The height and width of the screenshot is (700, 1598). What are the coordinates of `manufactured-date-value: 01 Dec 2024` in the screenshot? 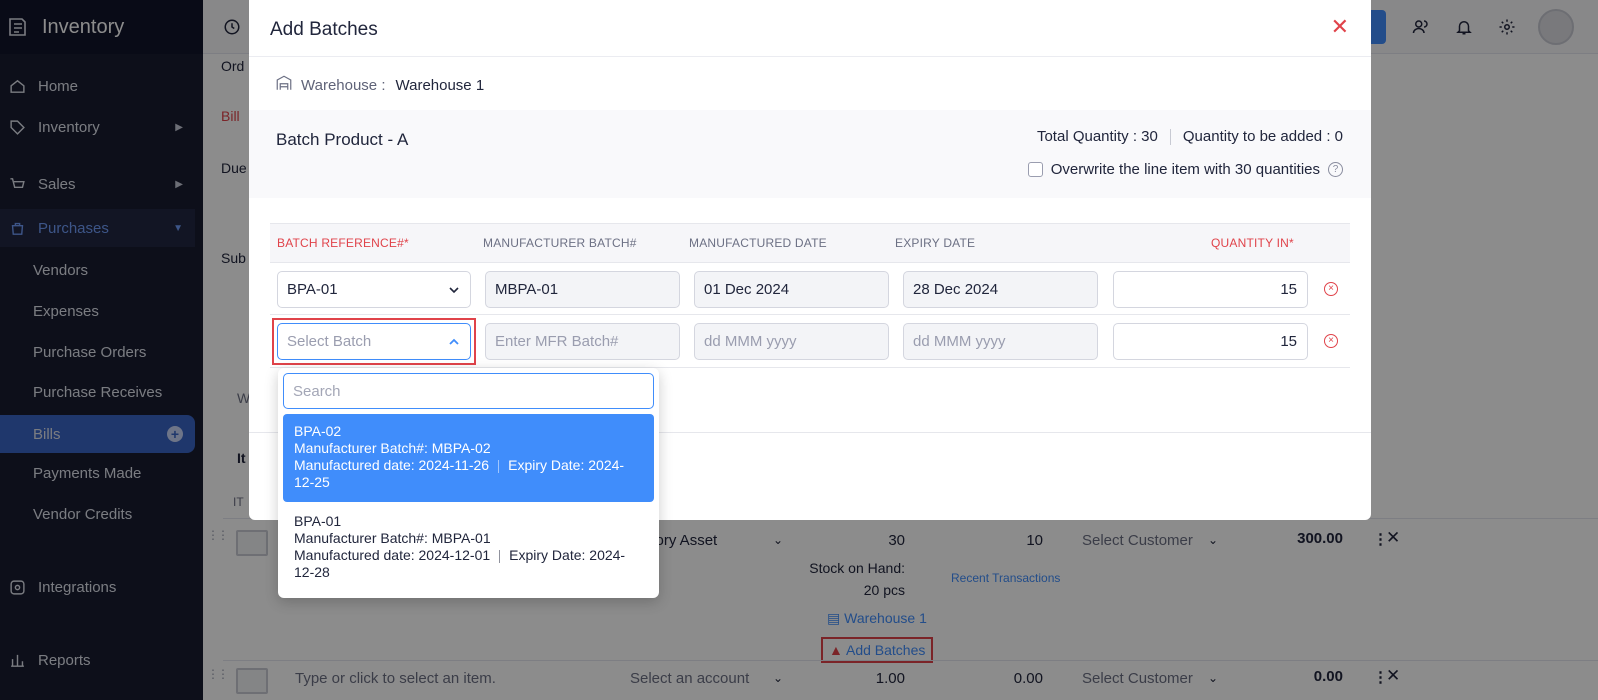 It's located at (747, 289).